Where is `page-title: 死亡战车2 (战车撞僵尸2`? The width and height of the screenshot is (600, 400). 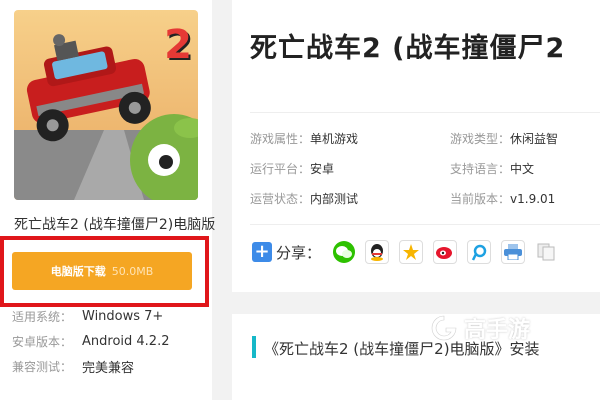 page-title: 死亡战车2 (战车撞僵尸2 is located at coordinates (408, 48).